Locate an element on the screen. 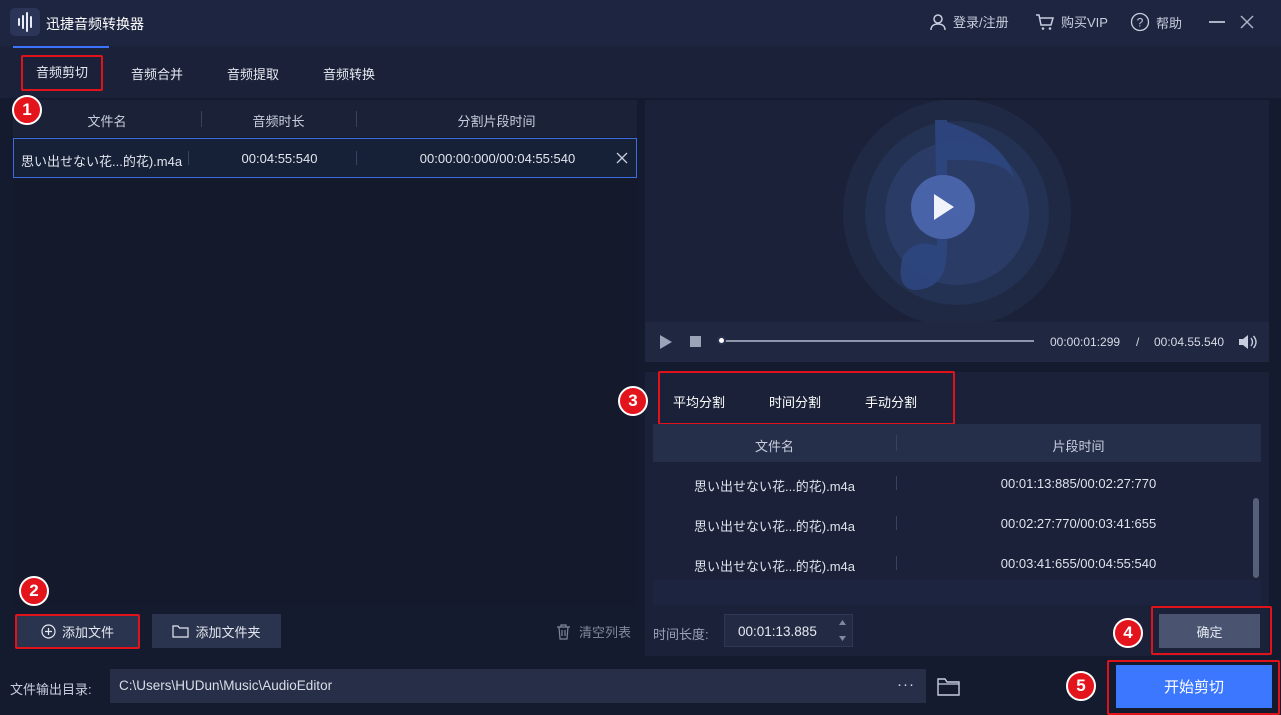 This screenshot has height=715, width=1281. confirm-label: 确定 is located at coordinates (1209, 632).